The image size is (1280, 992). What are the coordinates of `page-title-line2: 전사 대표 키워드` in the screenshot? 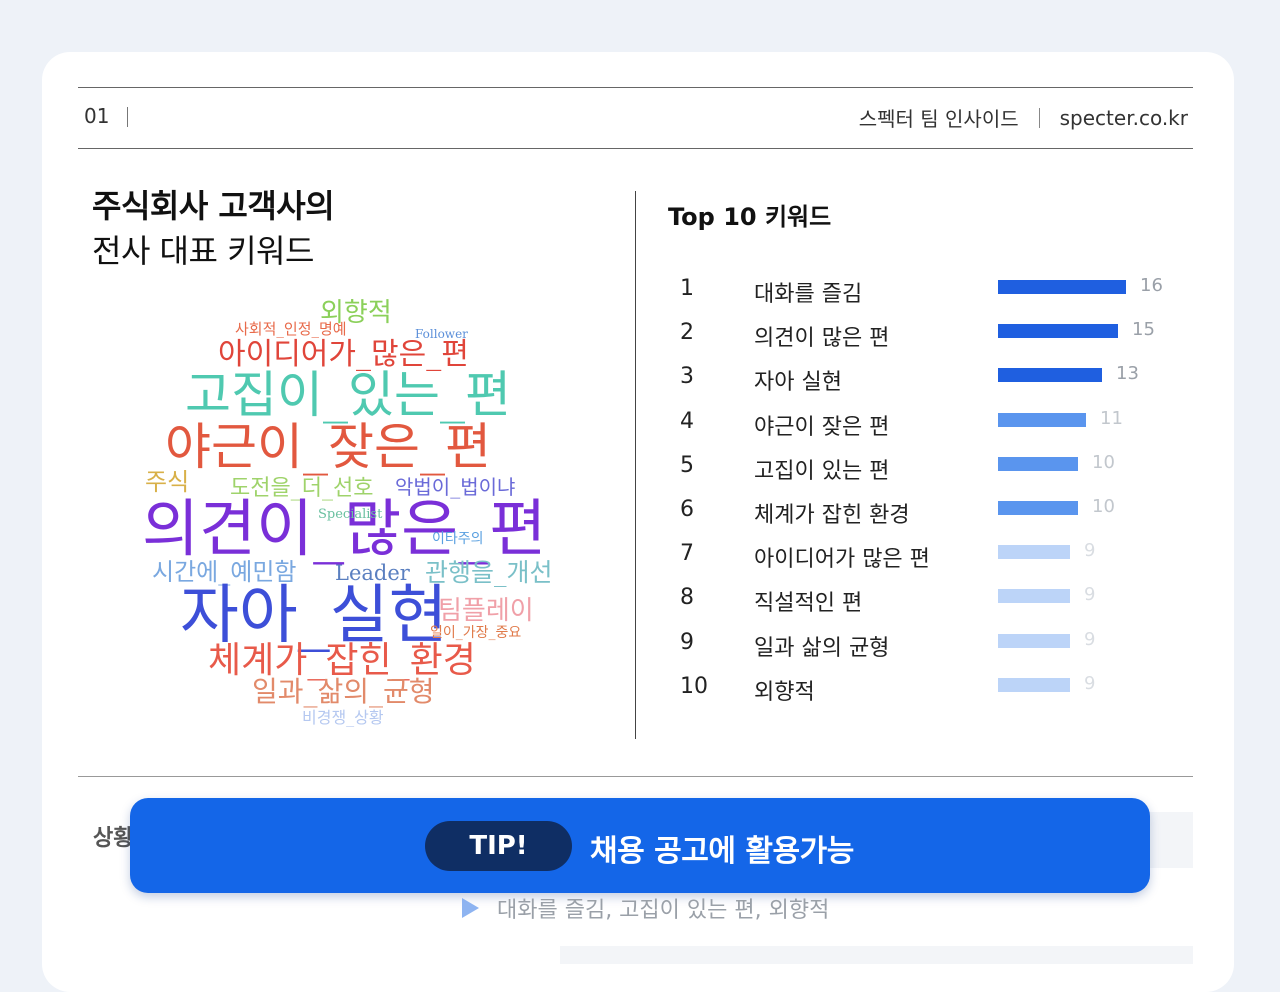 It's located at (203, 251).